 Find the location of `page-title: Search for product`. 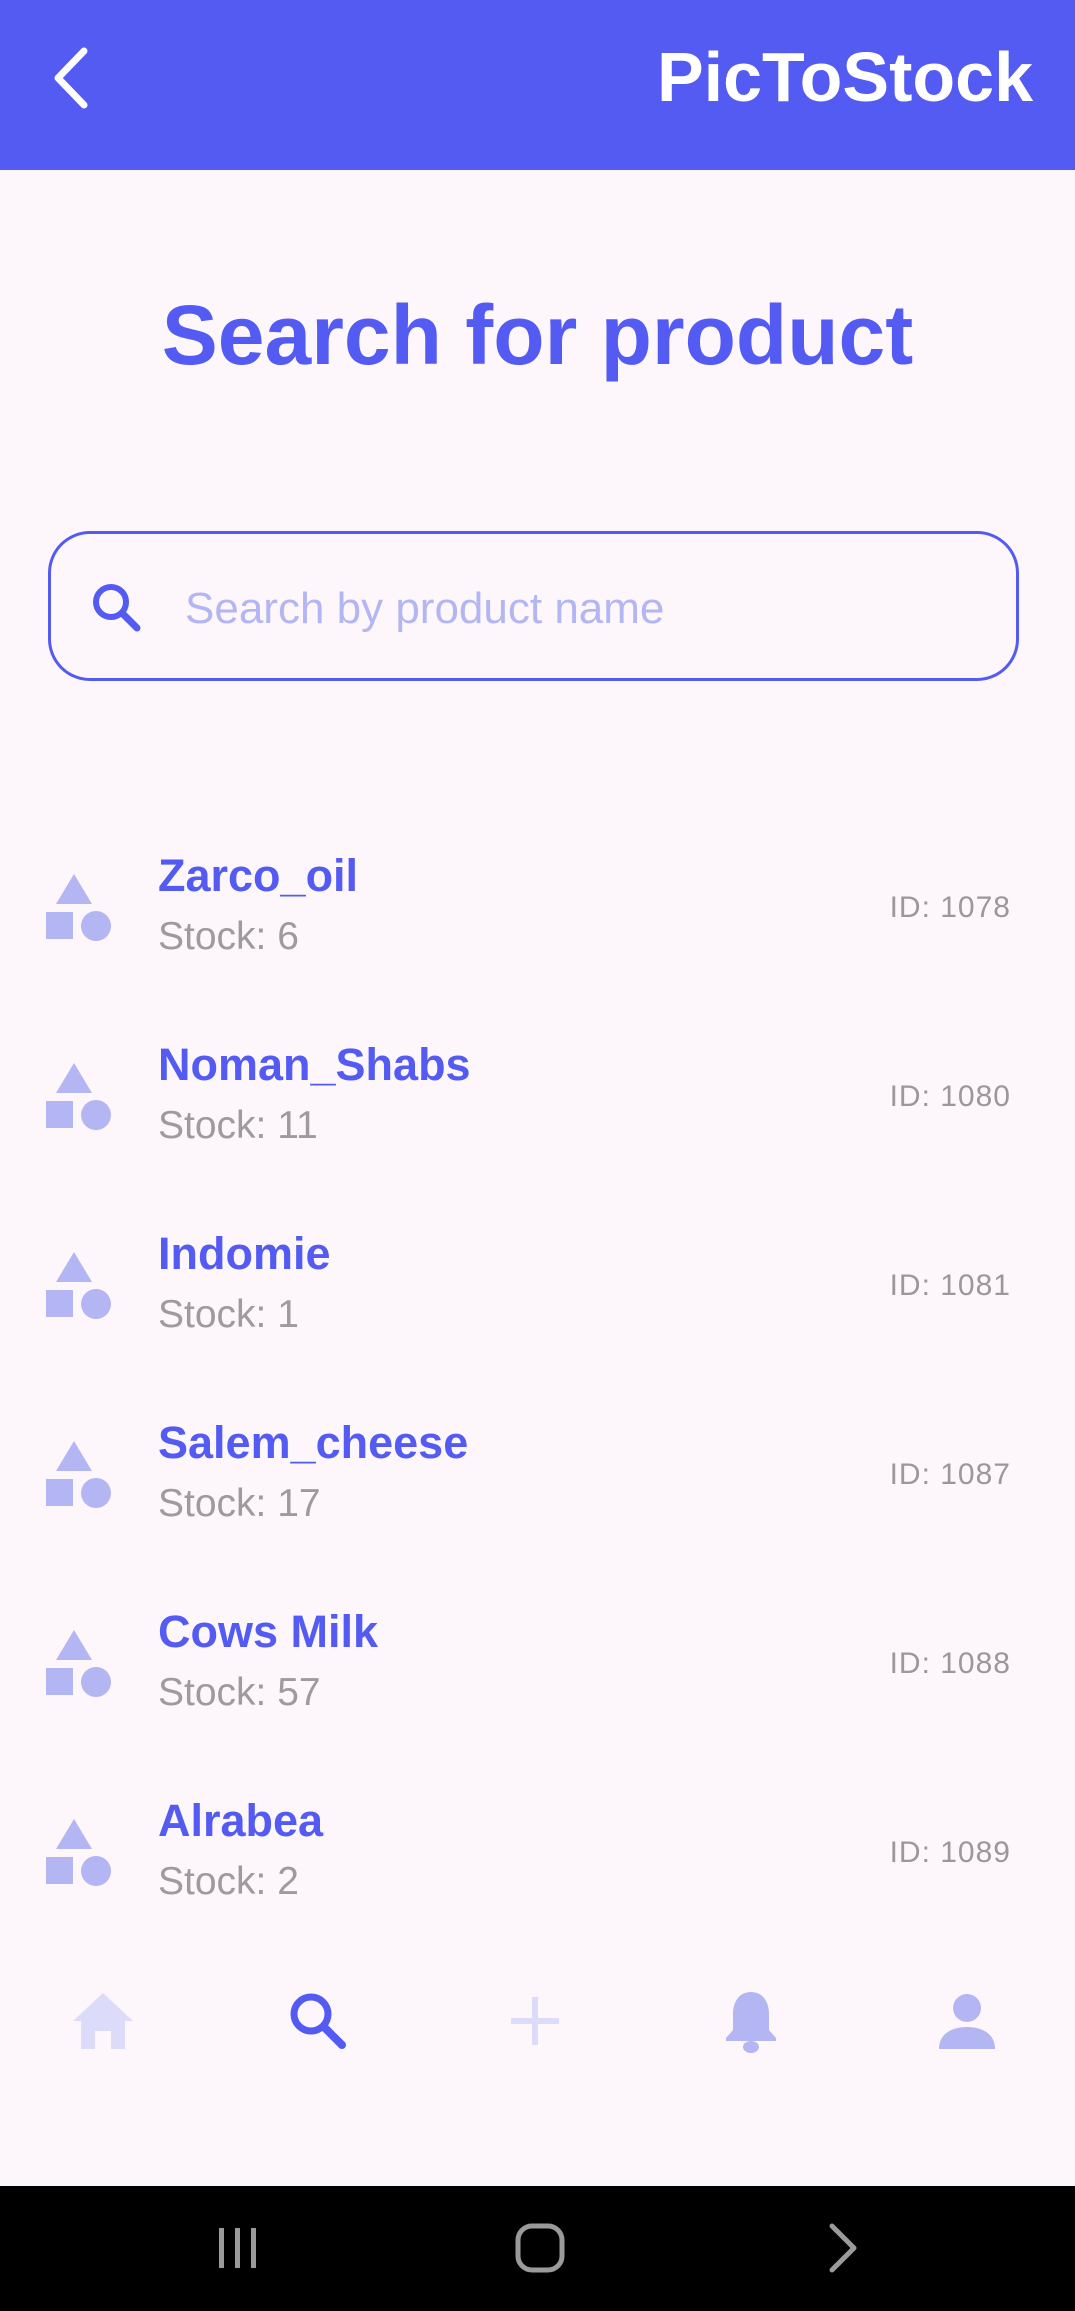

page-title: Search for product is located at coordinates (537, 335).